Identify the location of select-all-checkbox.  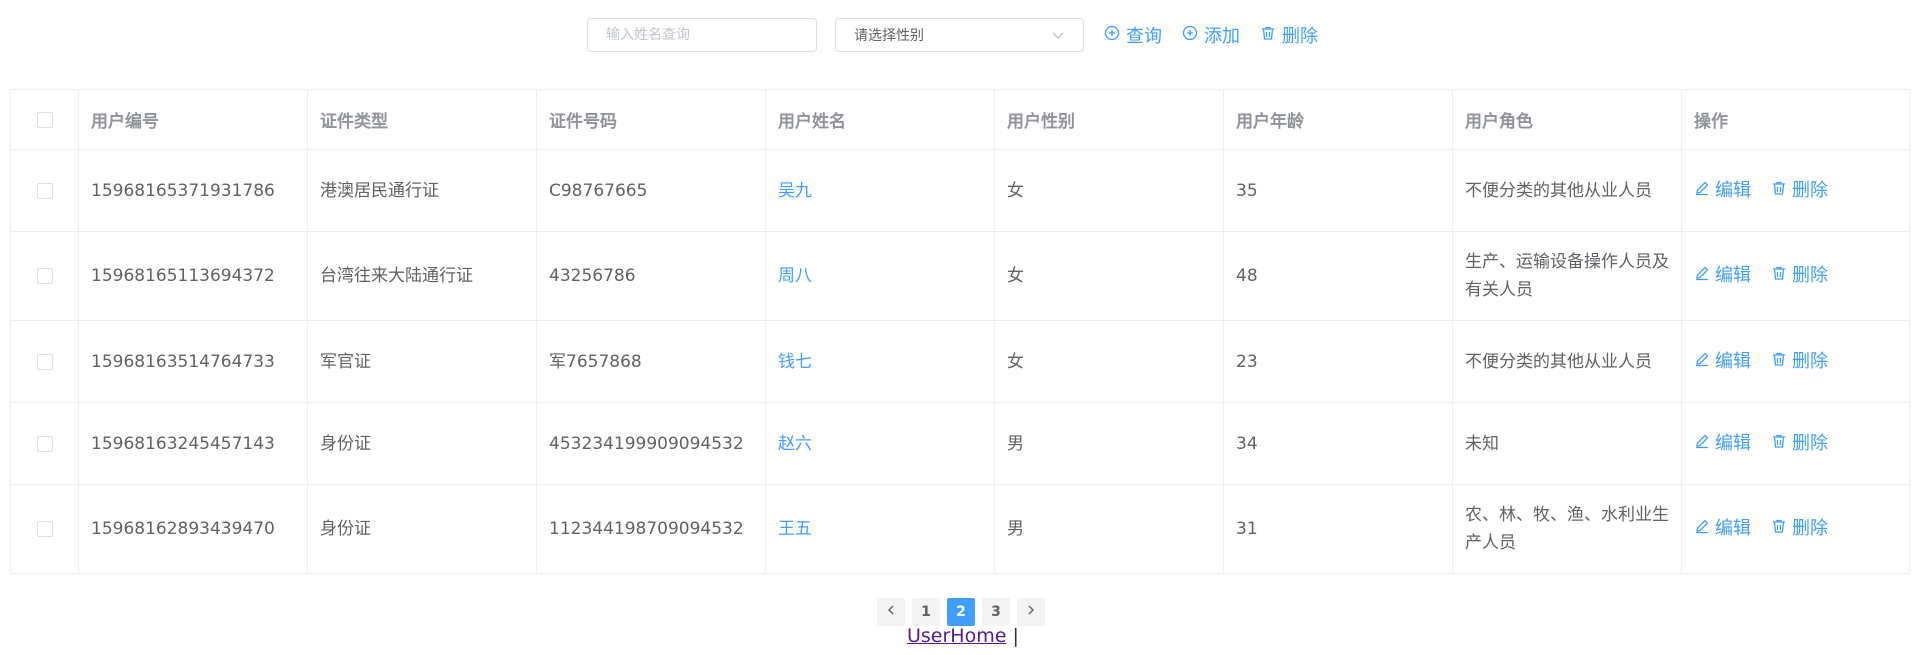
(44, 119).